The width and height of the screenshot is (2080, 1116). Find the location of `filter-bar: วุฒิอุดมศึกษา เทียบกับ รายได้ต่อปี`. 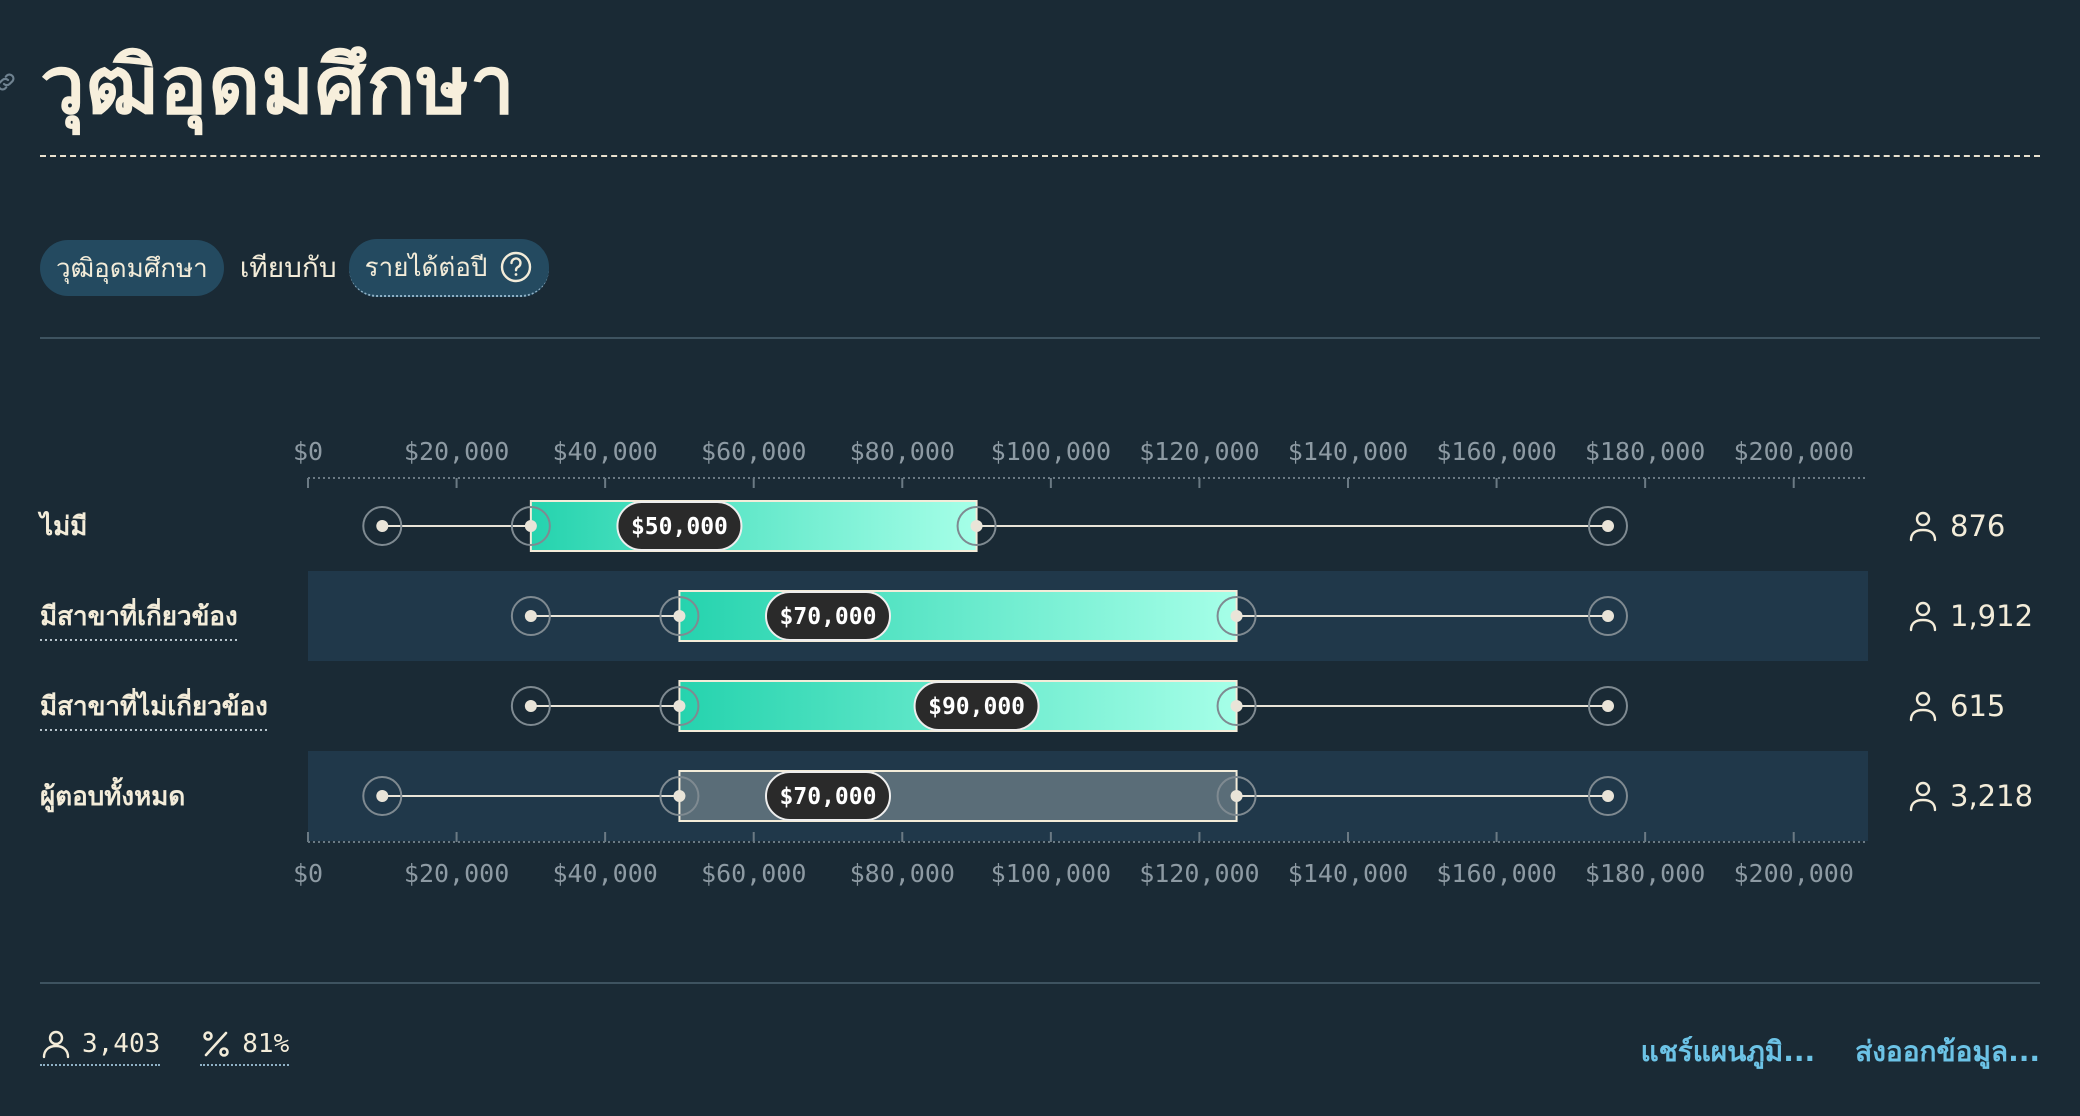

filter-bar: วุฒิอุดมศึกษา เทียบกับ รายได้ต่อปี is located at coordinates (295, 268).